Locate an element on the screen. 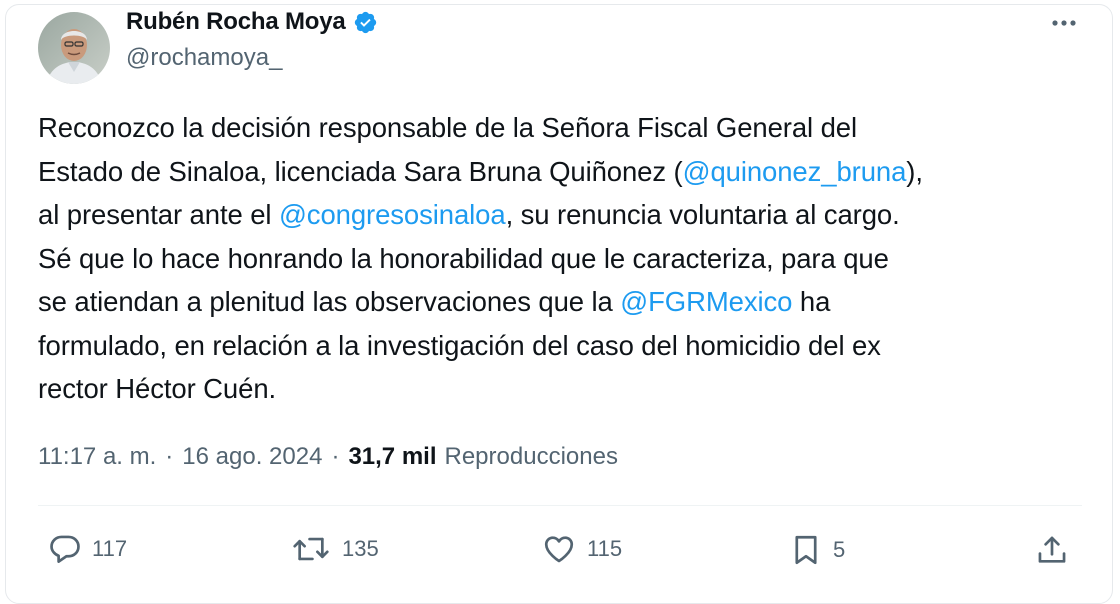 The image size is (1120, 604). like-button: 115 is located at coordinates (581, 549).